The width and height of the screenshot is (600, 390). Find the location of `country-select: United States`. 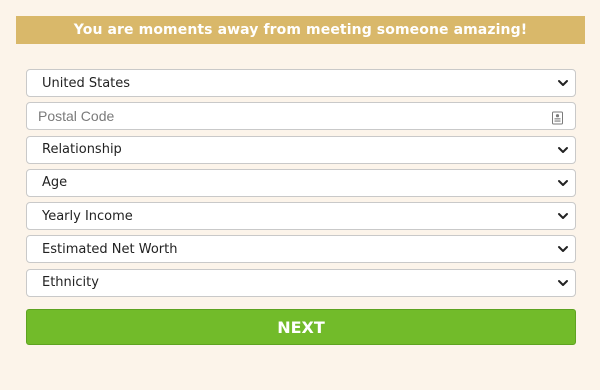

country-select: United States is located at coordinates (301, 83).